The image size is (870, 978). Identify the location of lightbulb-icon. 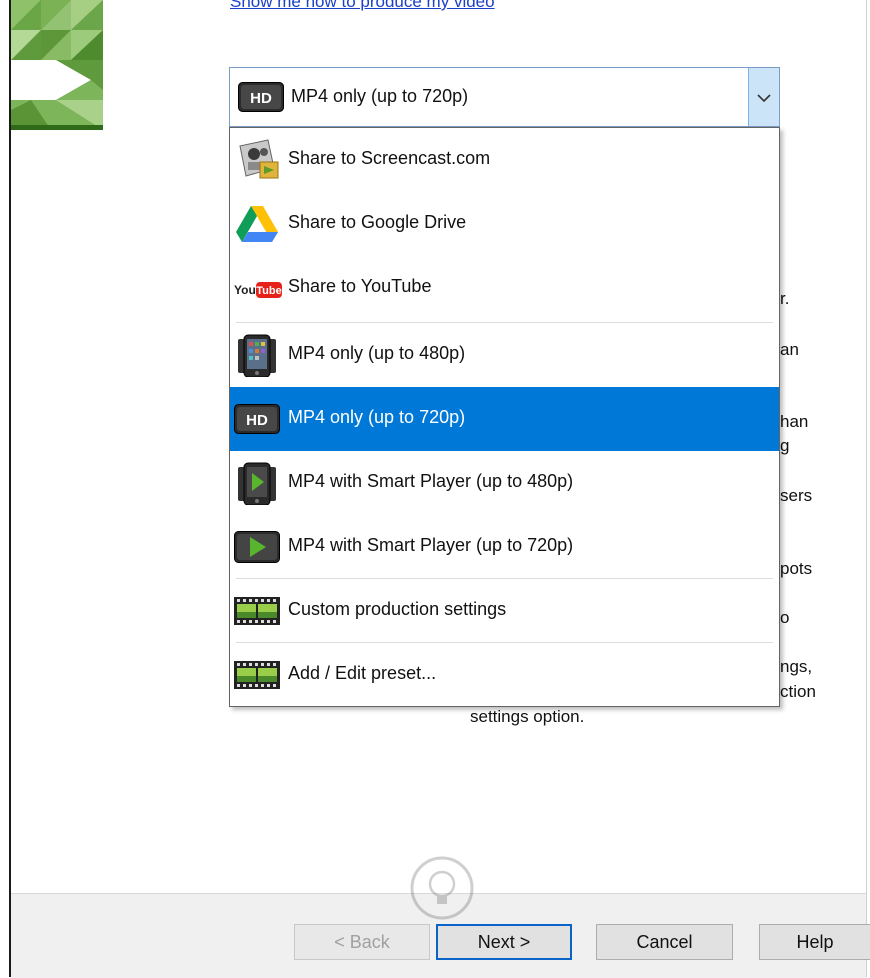
(442, 888).